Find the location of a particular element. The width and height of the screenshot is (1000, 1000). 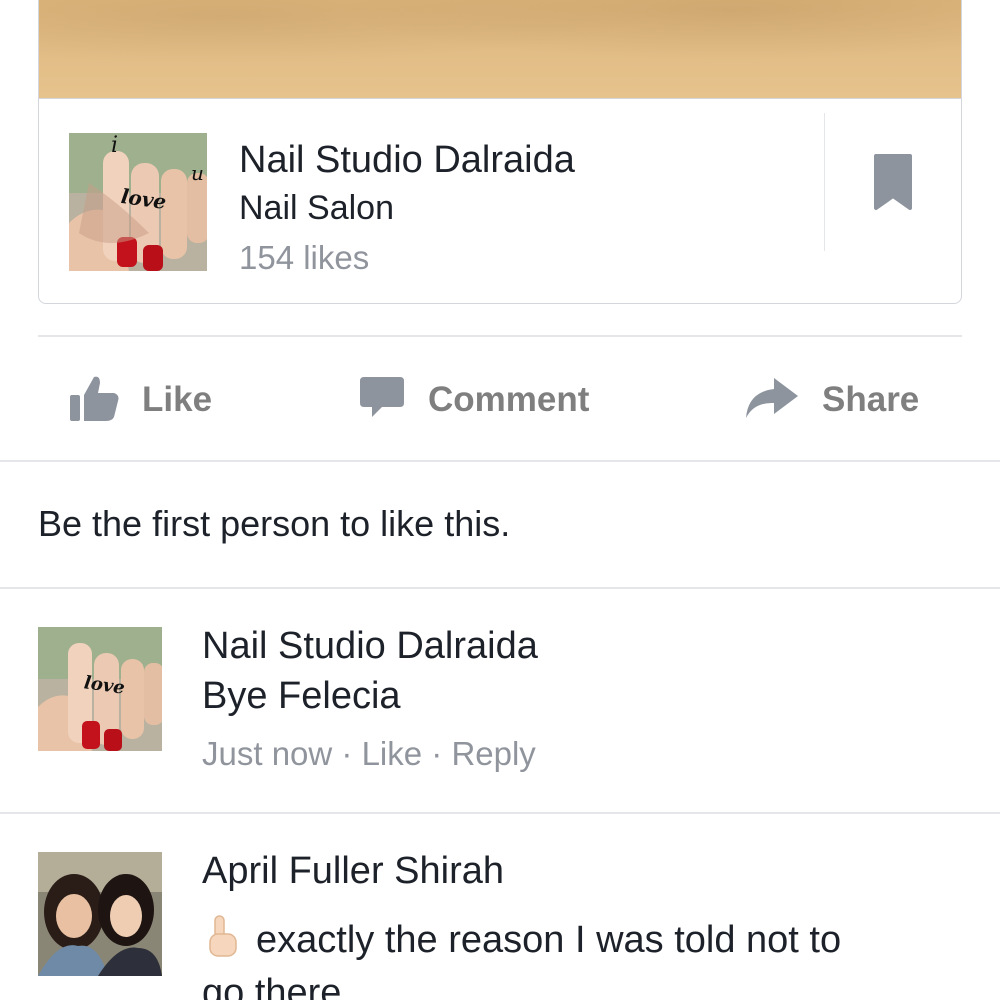

action-bar: Like Comment Share is located at coordinates (500, 400).